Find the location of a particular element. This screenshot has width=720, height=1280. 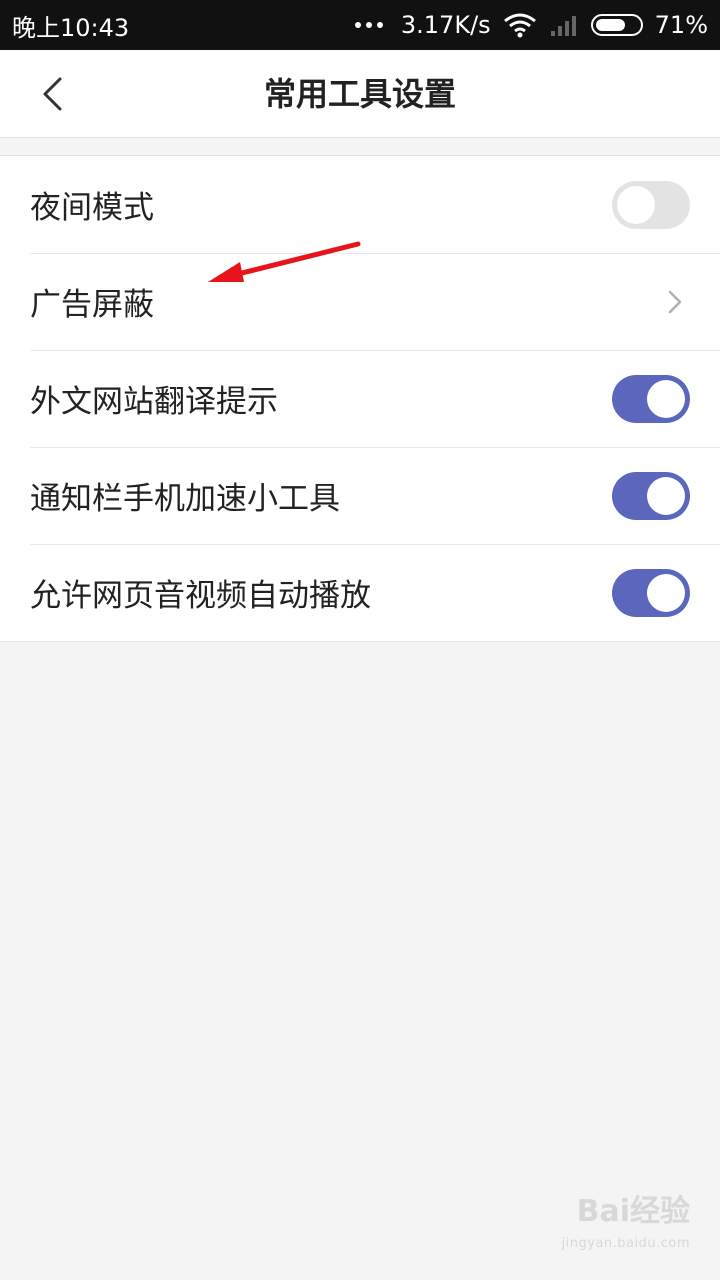

setting-label: 外文网站翻译提示 is located at coordinates (154, 402).